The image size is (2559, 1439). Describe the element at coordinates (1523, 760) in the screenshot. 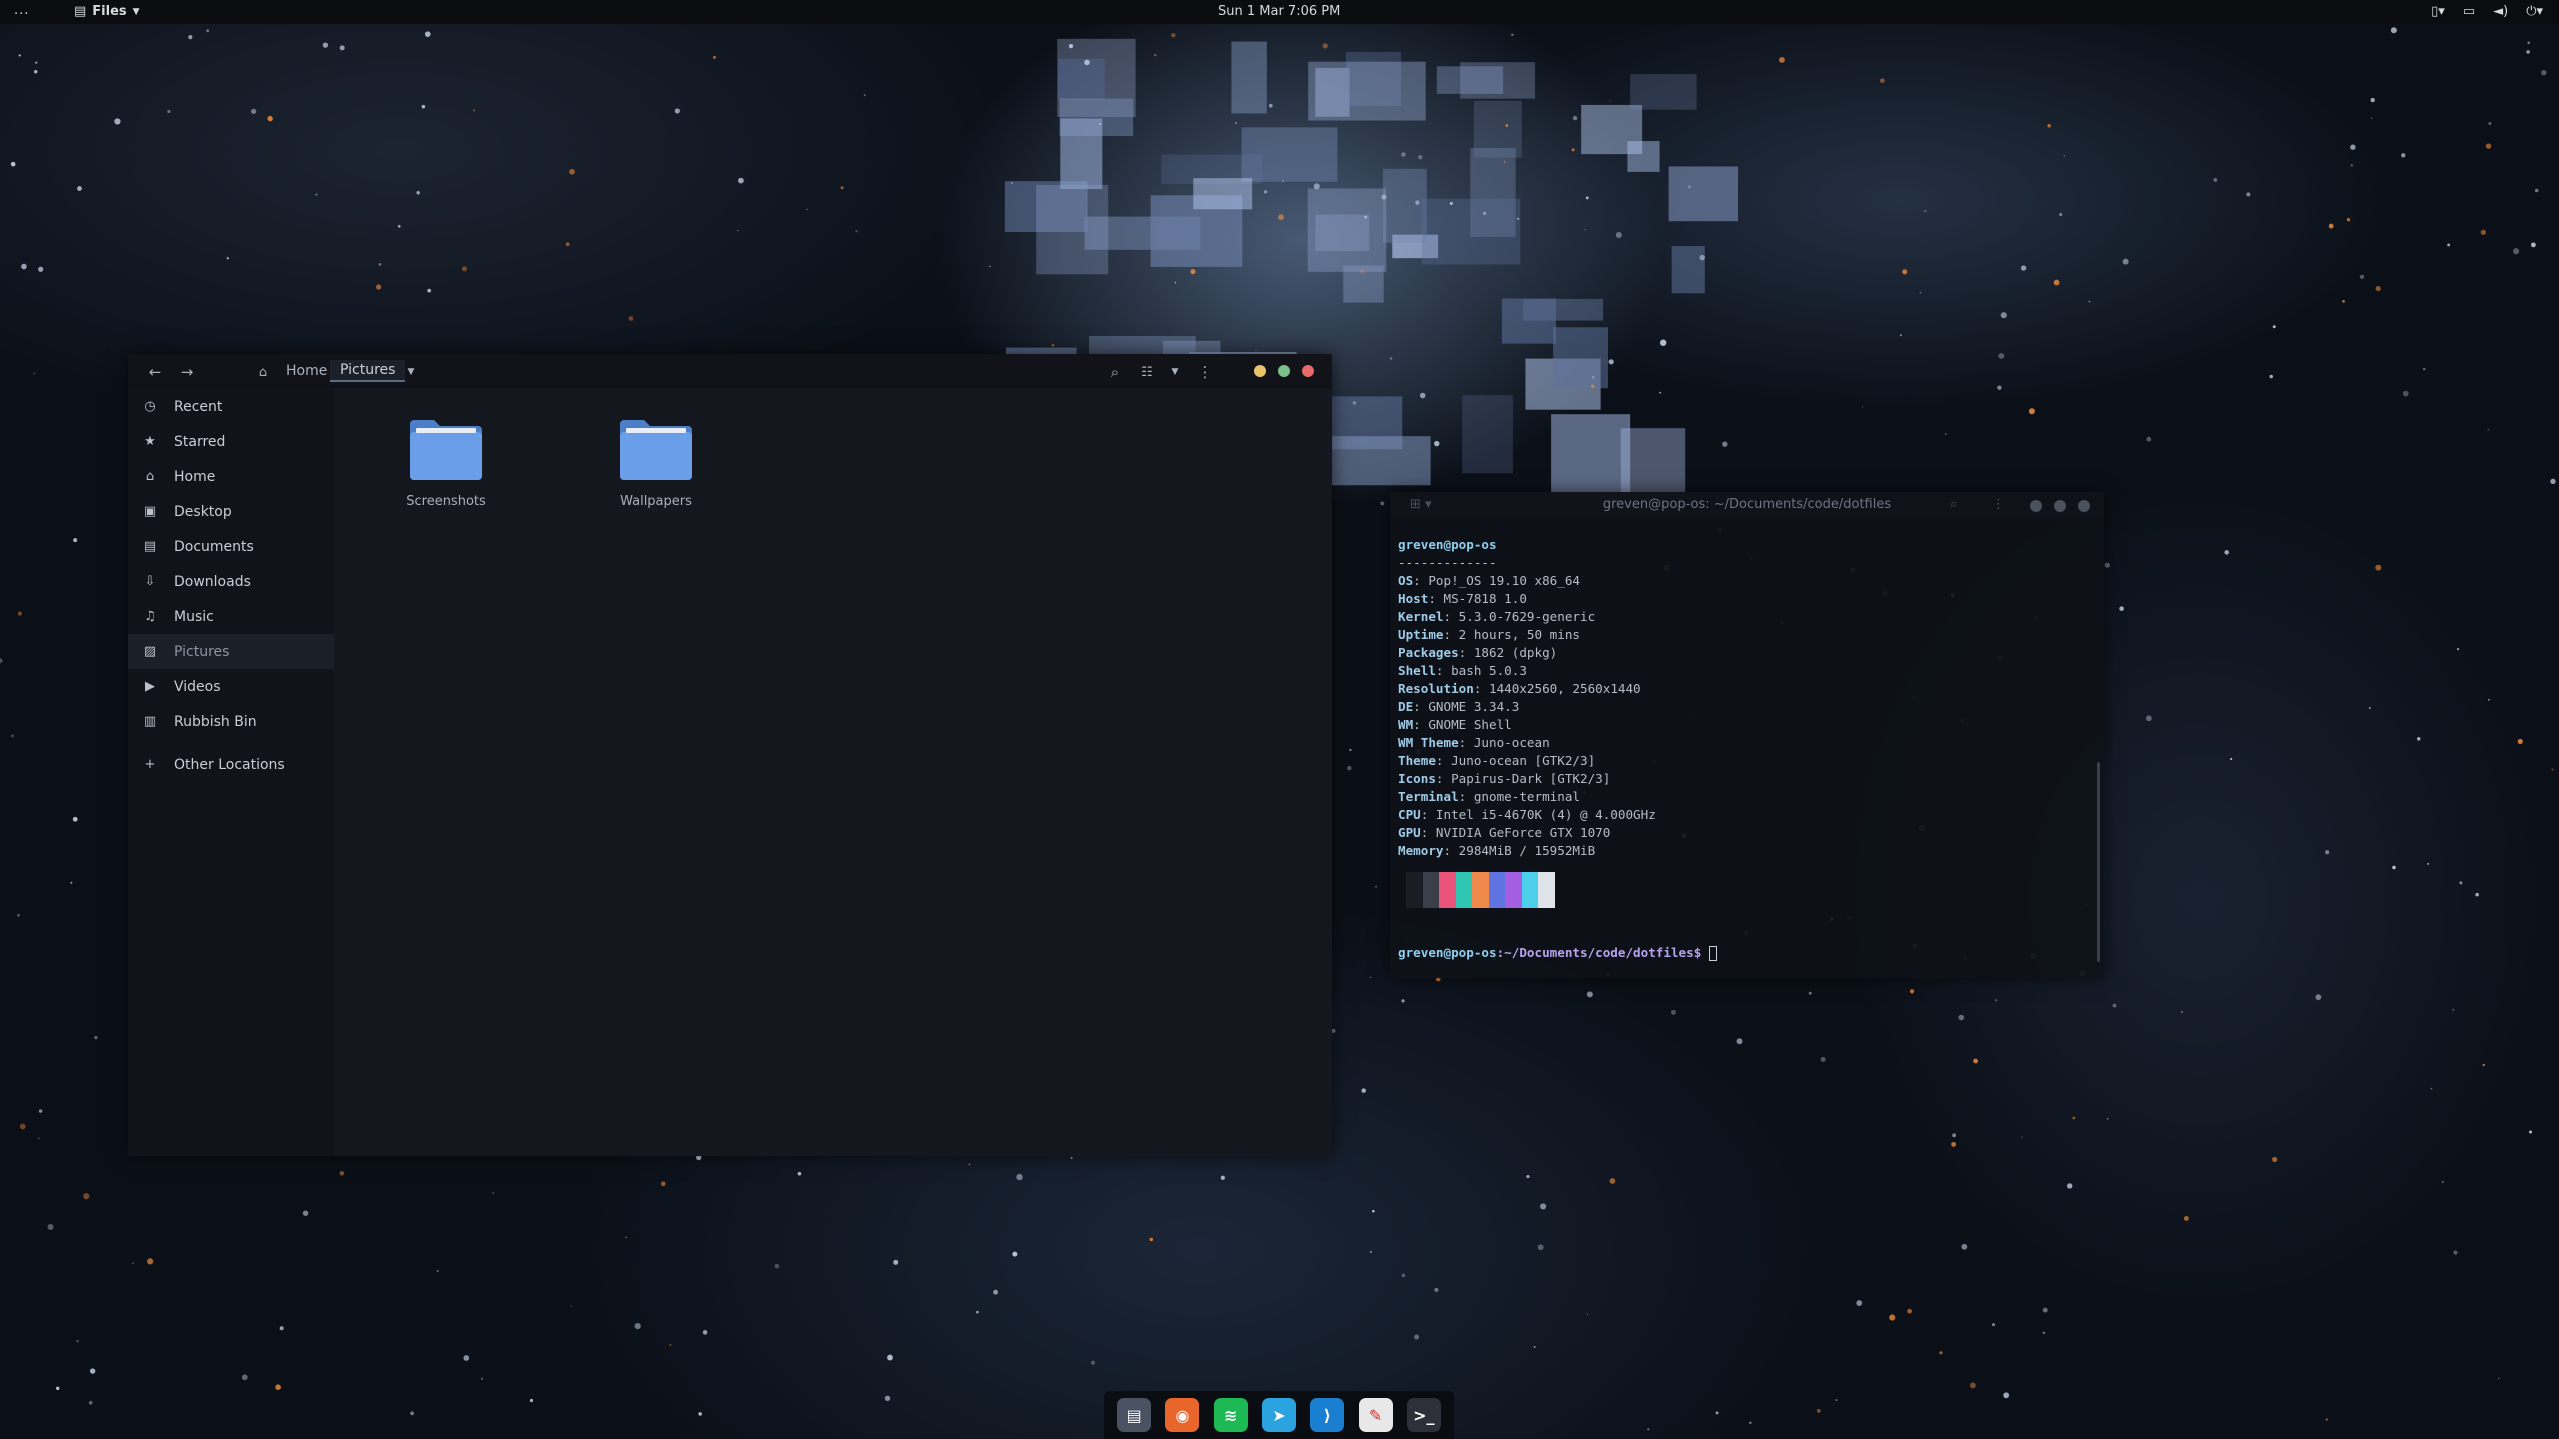

I see `neofetch-value: Juno-ocean [GTK2/3]` at that location.